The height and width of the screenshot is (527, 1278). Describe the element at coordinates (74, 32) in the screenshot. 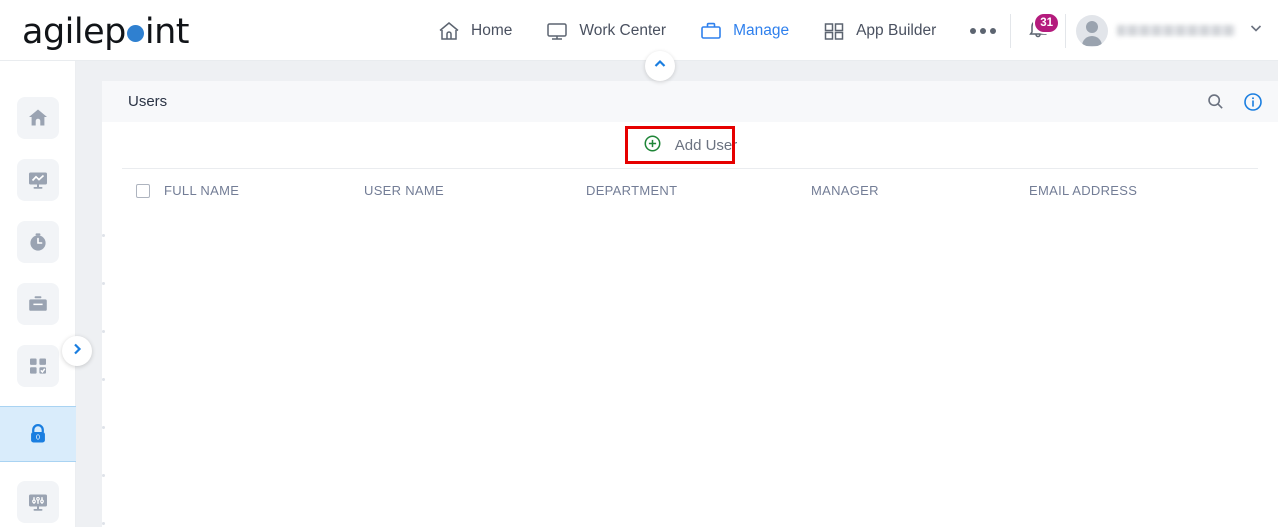

I see `logo-text-part1: agilep` at that location.